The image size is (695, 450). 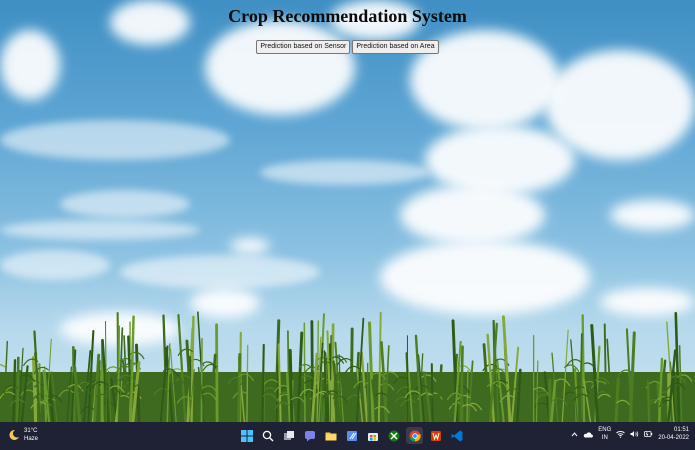 What do you see at coordinates (23, 435) in the screenshot?
I see `weather-widget: 31°C Haze` at bounding box center [23, 435].